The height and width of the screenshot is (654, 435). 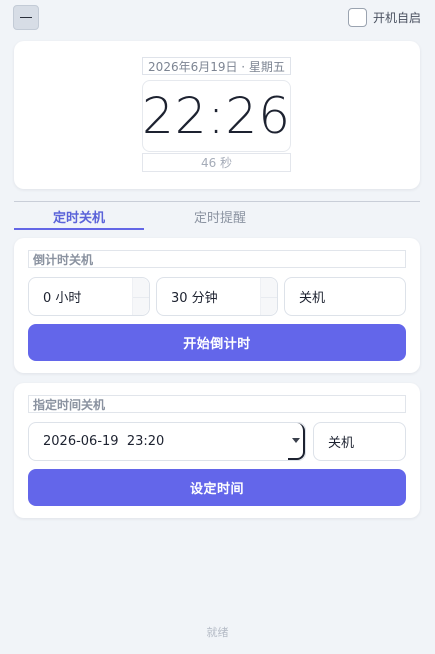 What do you see at coordinates (217, 404) in the screenshot?
I see `scheduled-section-title: 指定时间关机` at bounding box center [217, 404].